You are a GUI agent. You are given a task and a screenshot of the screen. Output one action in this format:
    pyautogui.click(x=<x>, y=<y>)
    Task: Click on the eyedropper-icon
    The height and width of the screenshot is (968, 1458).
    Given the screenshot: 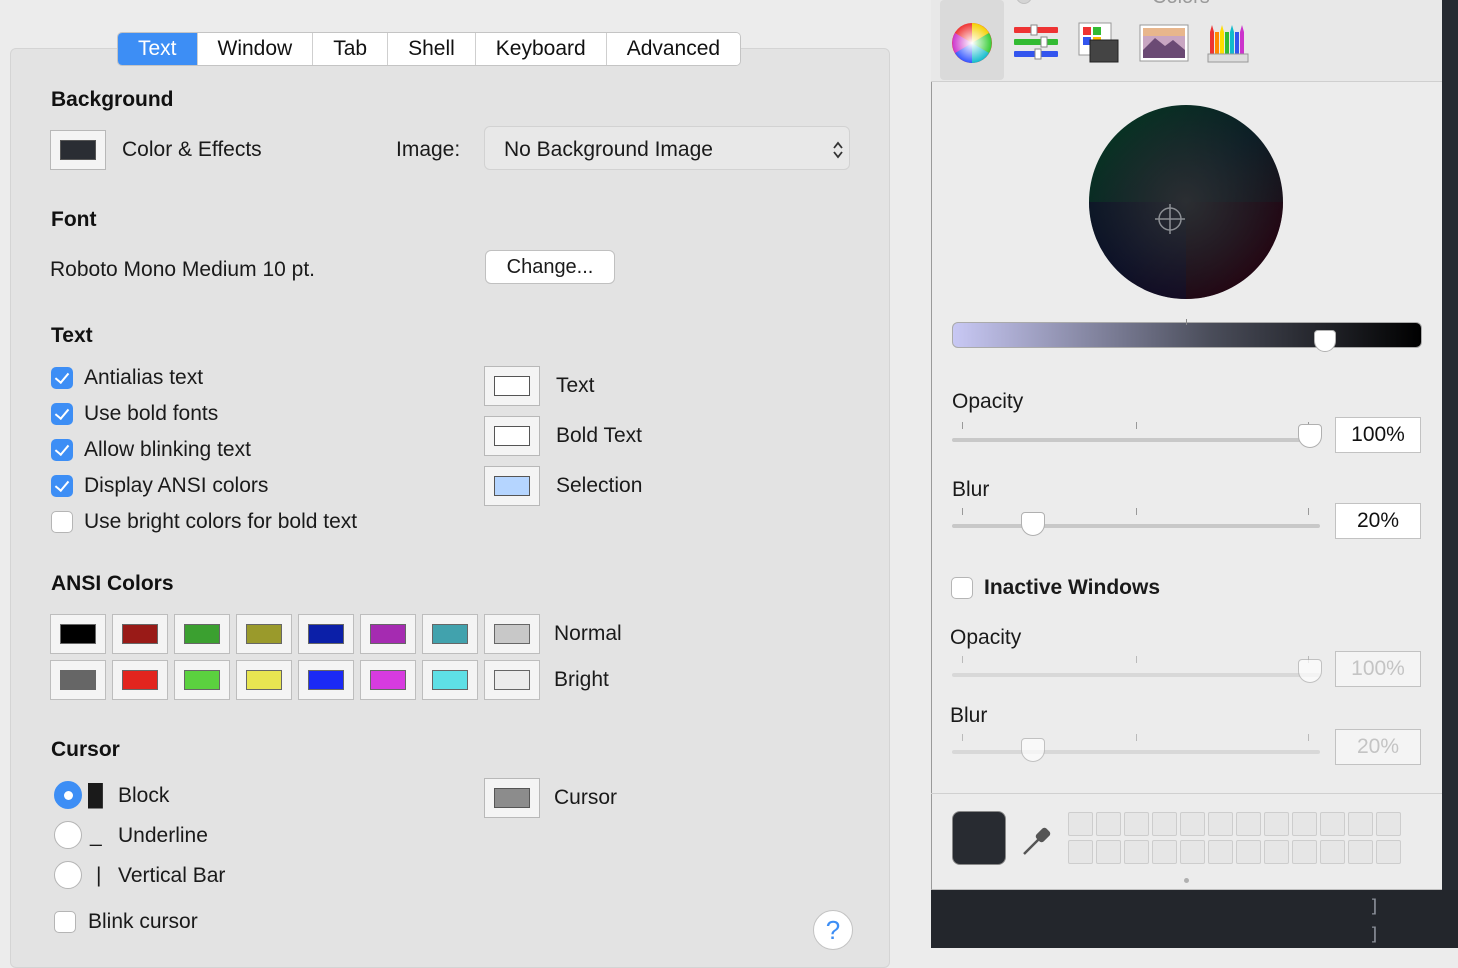 What is the action you would take?
    pyautogui.click(x=1037, y=841)
    